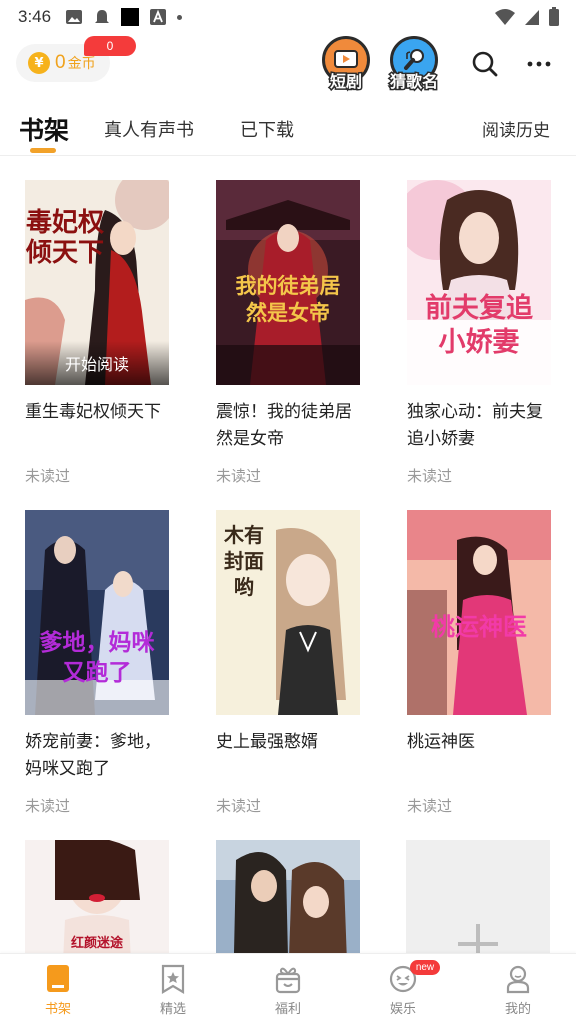  What do you see at coordinates (64, 238) in the screenshot?
I see `cover-title: 毒妃权倾天下` at bounding box center [64, 238].